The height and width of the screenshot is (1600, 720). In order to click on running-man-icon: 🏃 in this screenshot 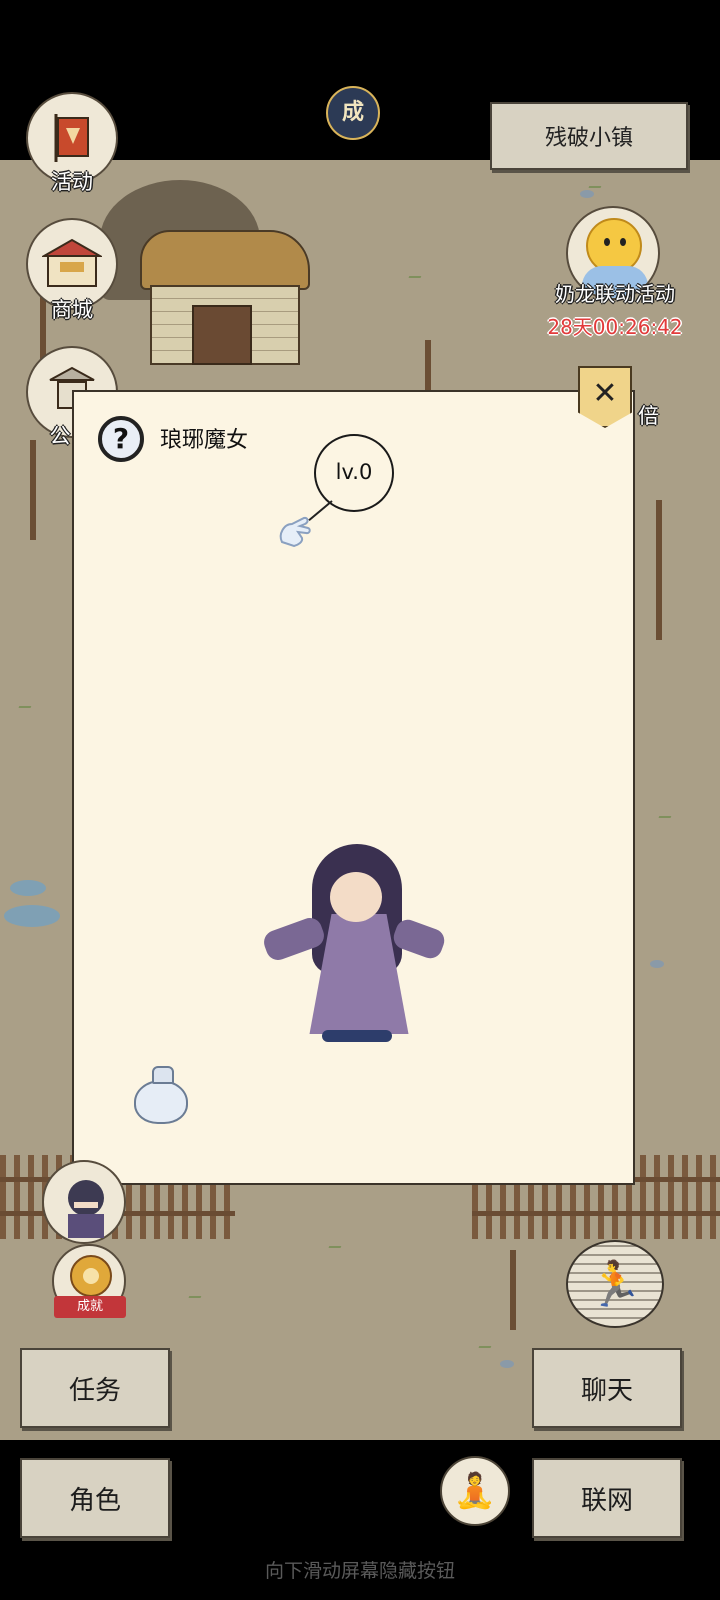, I will do `click(615, 1284)`.